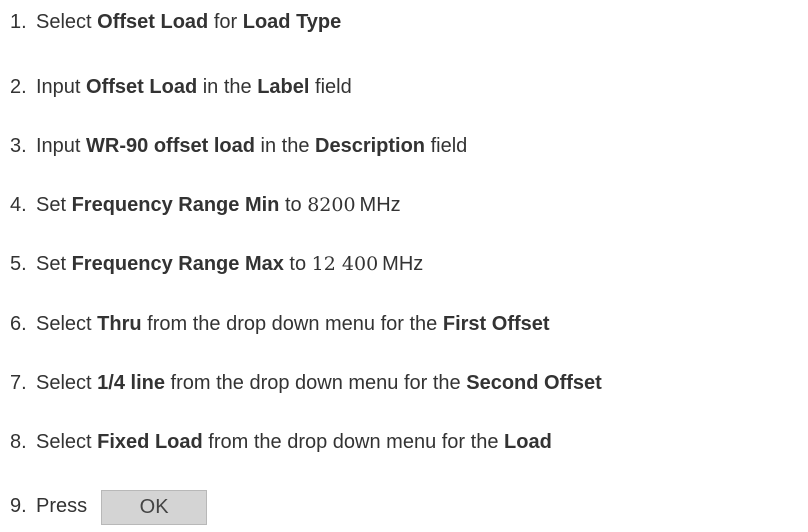 The height and width of the screenshot is (532, 808). I want to click on ok-button: OK, so click(154, 507).